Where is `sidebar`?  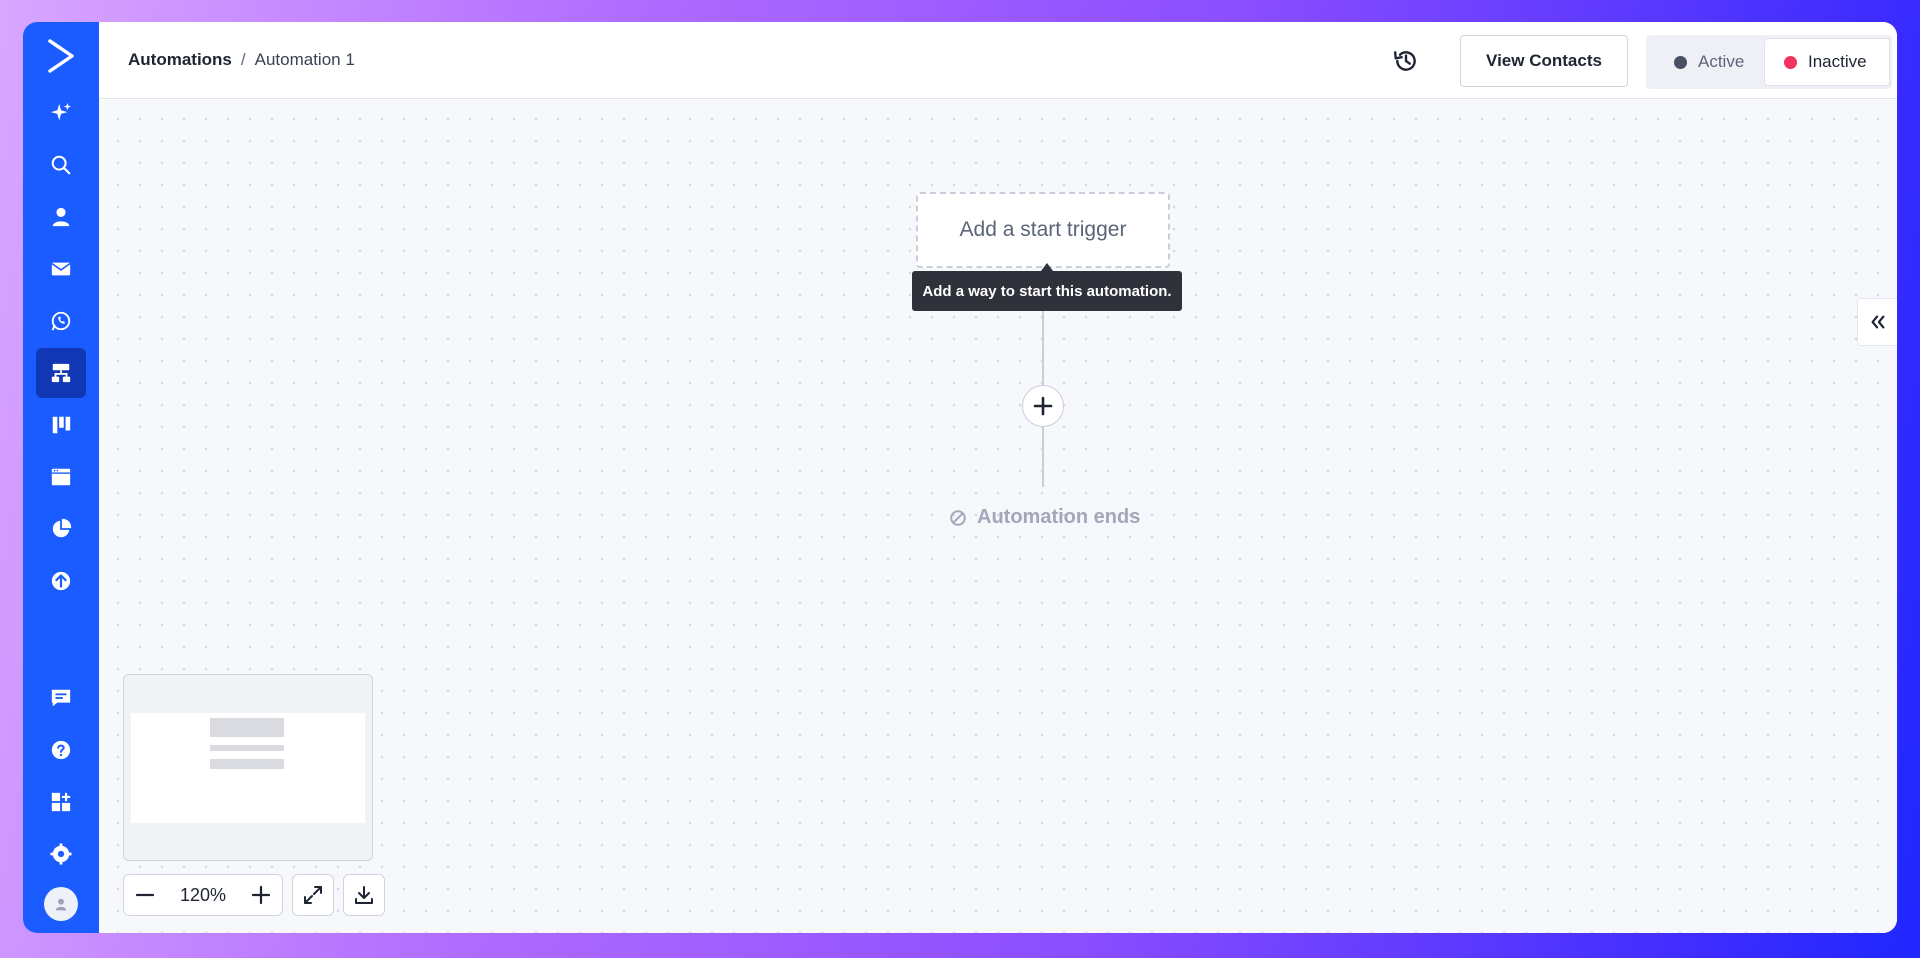
sidebar is located at coordinates (61, 477).